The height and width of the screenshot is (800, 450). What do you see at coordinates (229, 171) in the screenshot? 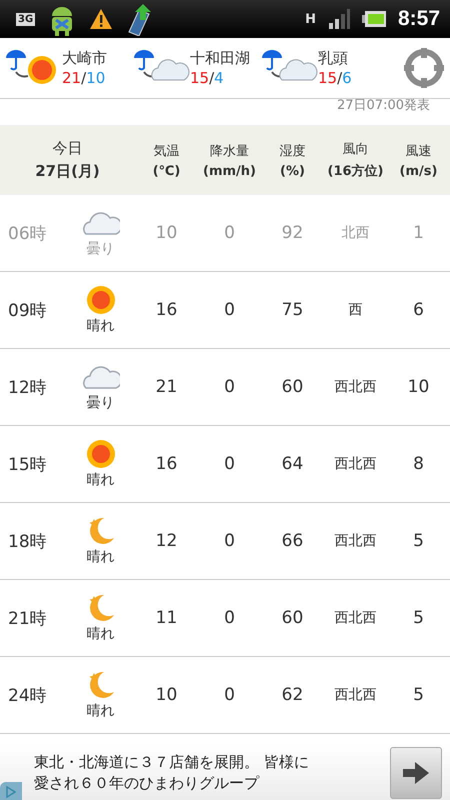
I see `column-unit: (mm/h)` at bounding box center [229, 171].